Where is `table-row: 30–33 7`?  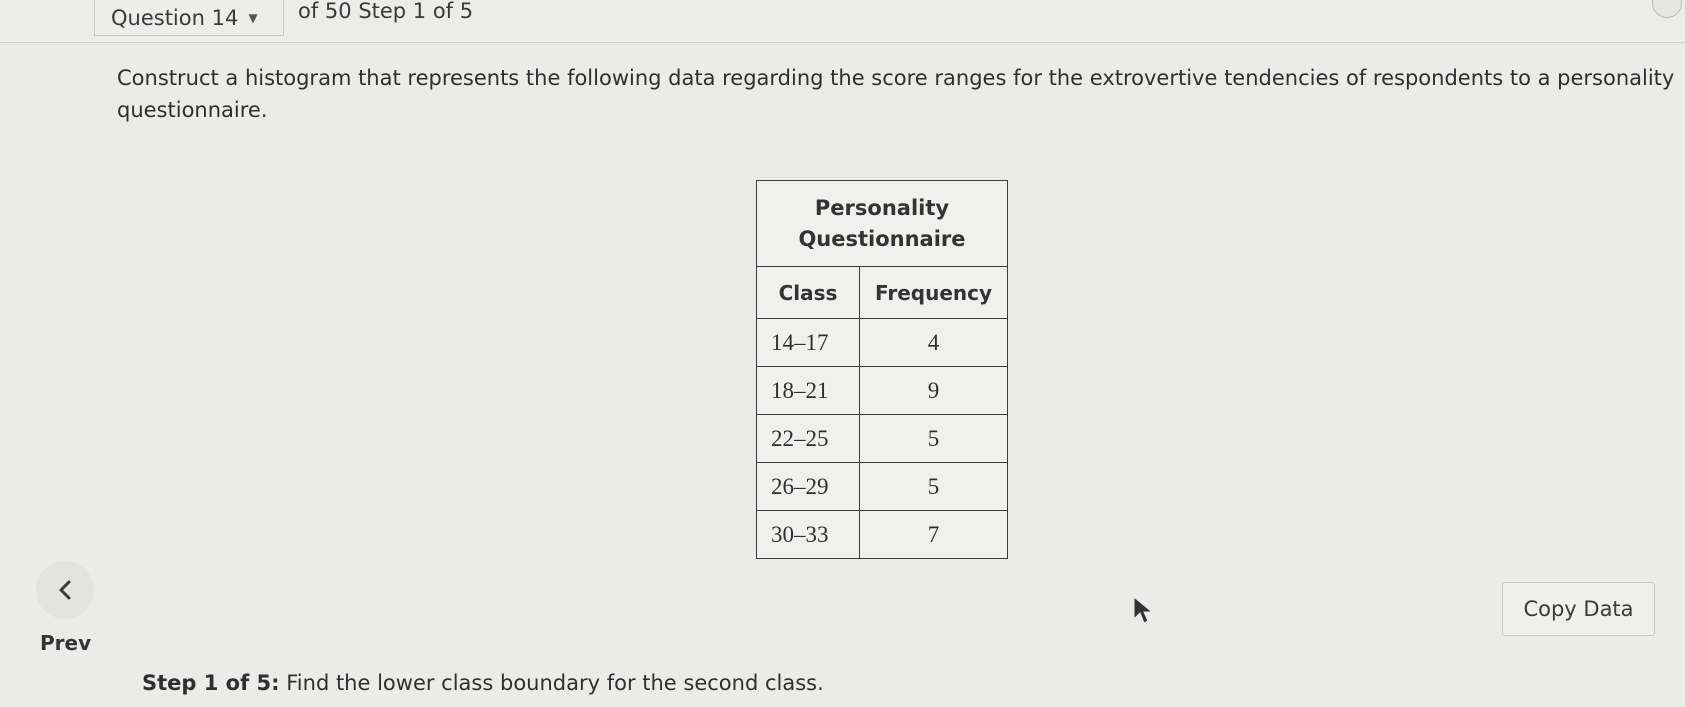
table-row: 30–33 7 is located at coordinates (882, 534).